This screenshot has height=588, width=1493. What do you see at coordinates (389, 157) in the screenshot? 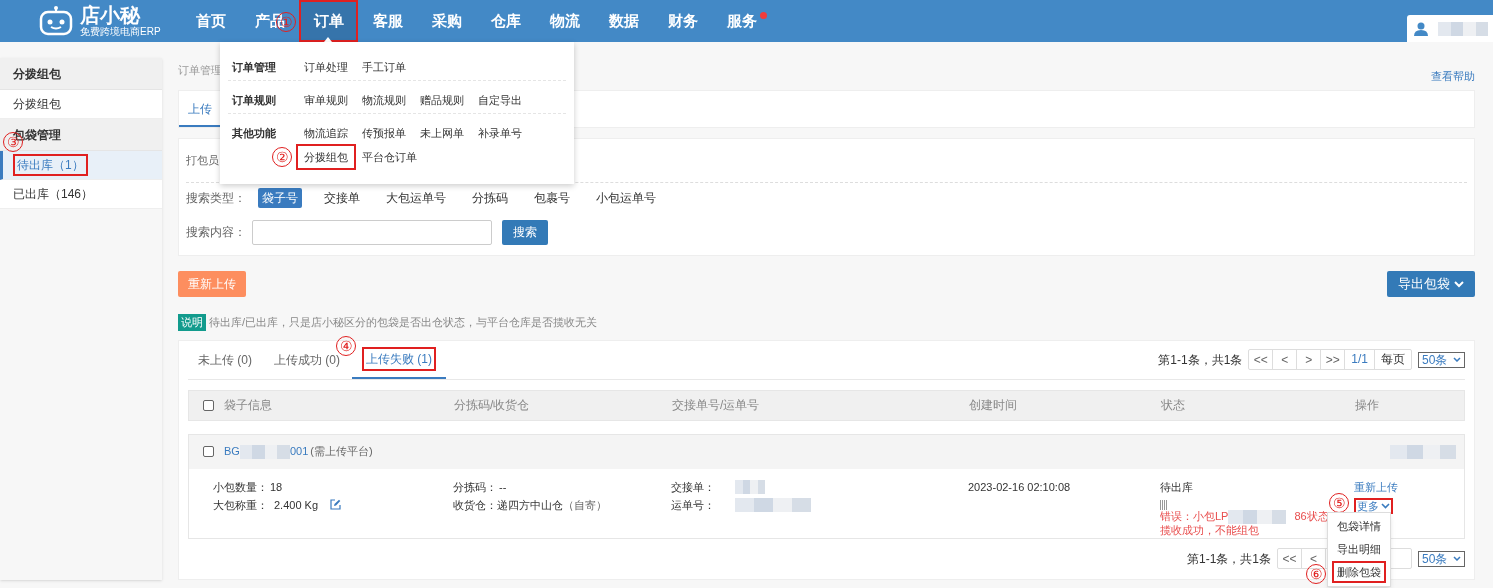
I see `menu-link: 平台仓订单` at bounding box center [389, 157].